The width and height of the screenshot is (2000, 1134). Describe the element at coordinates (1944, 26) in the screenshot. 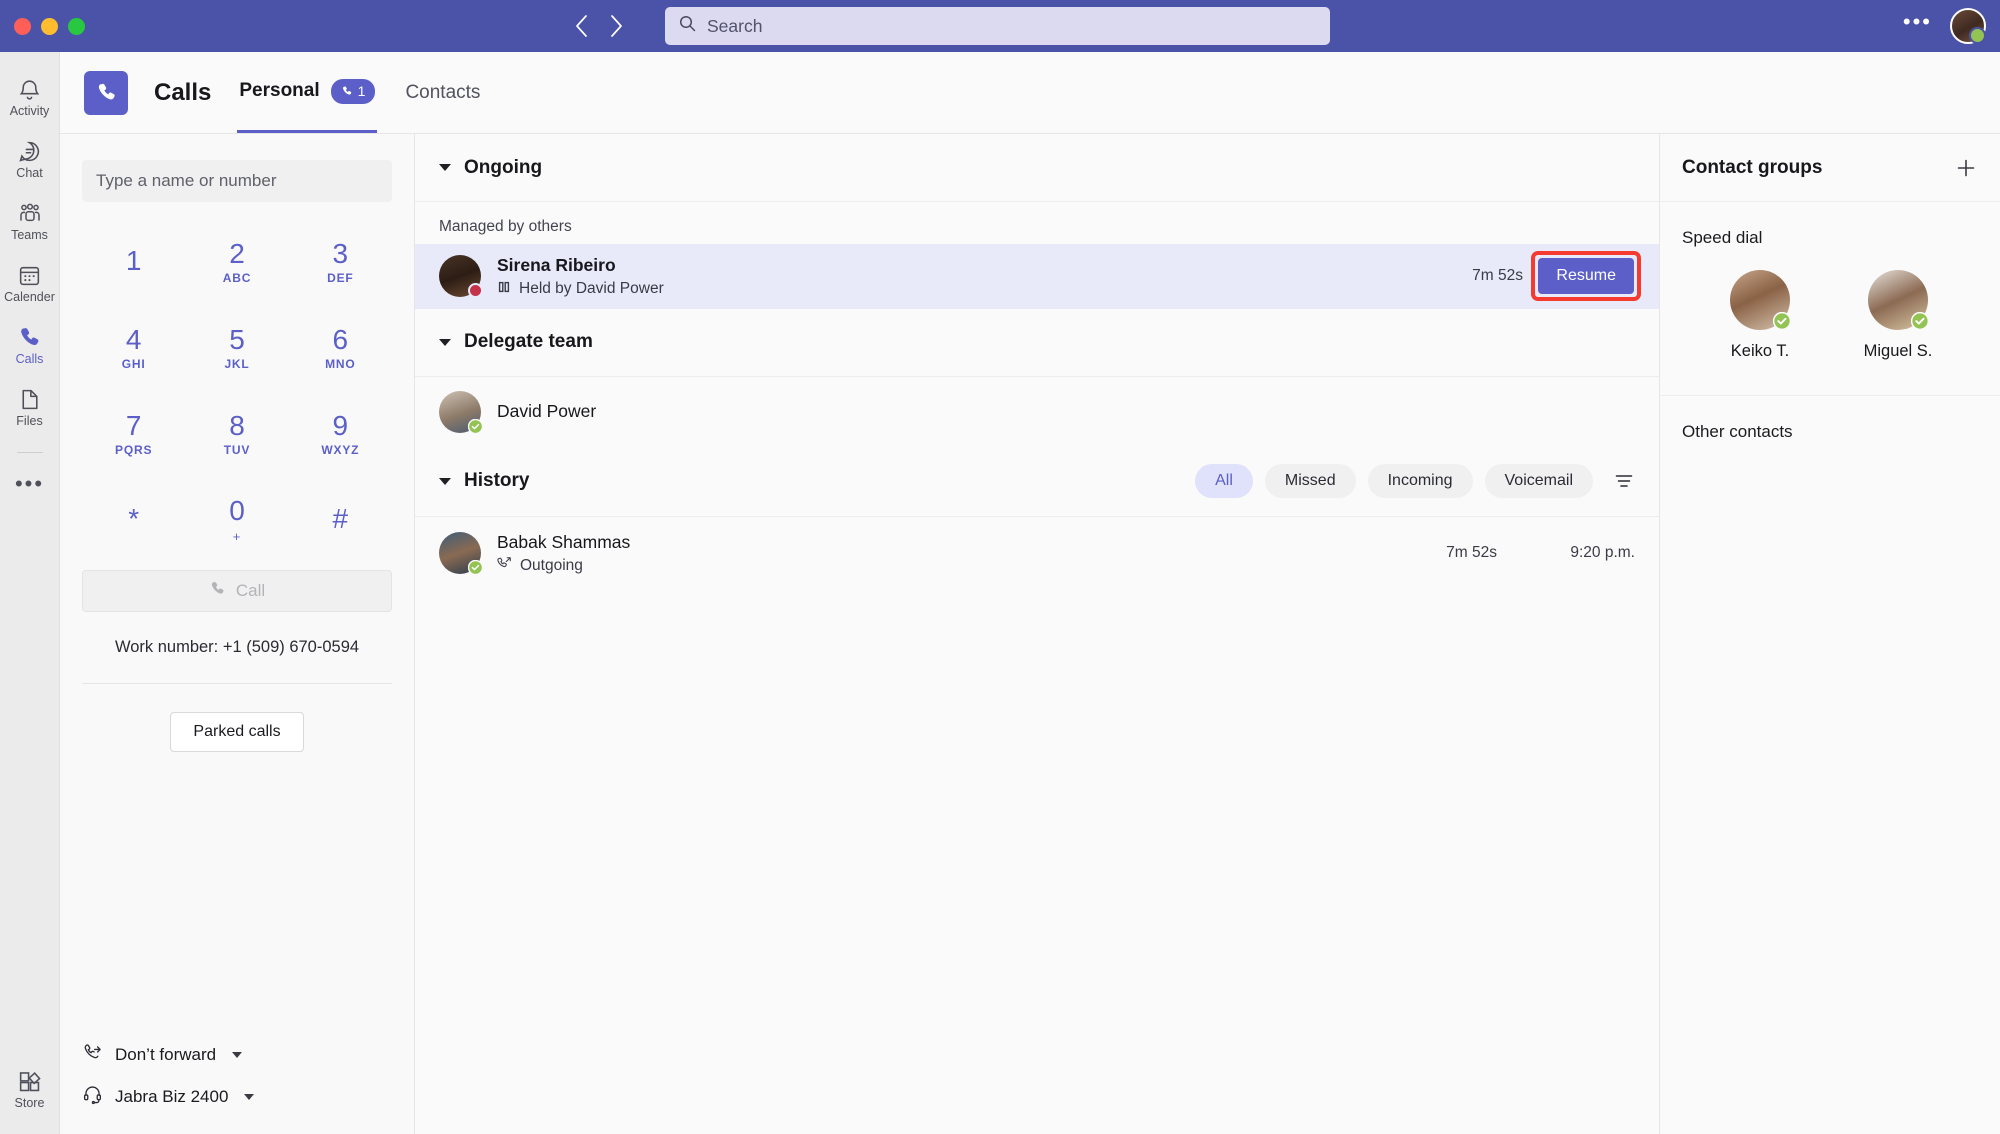

I see `titlebar-right-controls: •••` at that location.